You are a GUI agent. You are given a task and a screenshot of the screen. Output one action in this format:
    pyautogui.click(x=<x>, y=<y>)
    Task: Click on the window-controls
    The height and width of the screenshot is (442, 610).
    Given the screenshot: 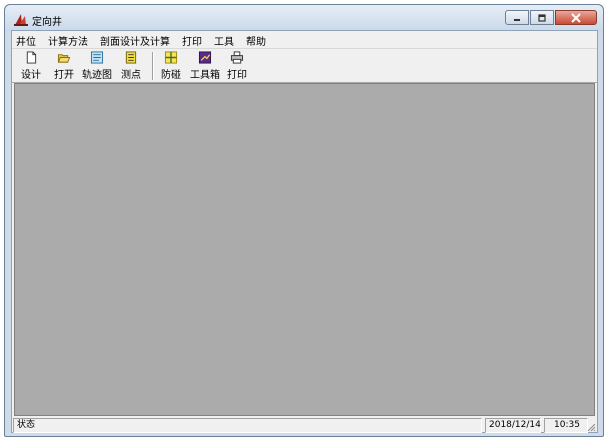 What is the action you would take?
    pyautogui.click(x=550, y=18)
    